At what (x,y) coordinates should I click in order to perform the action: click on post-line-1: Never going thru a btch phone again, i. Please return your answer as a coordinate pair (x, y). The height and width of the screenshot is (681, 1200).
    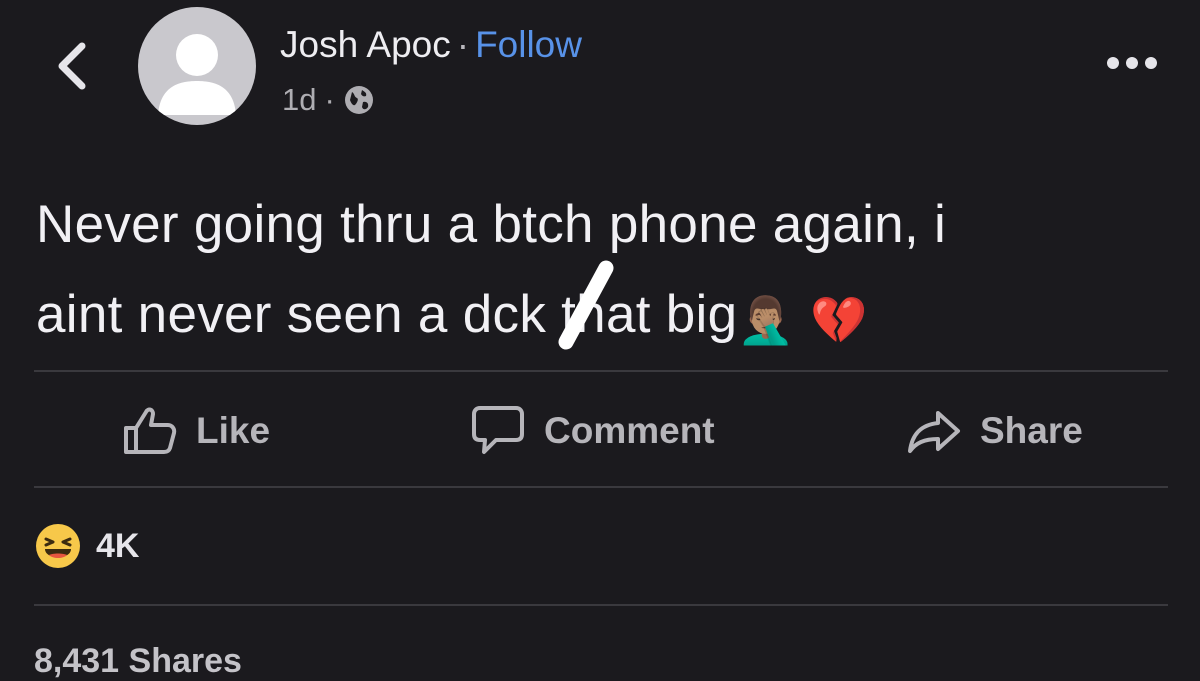
    Looking at the image, I should click on (491, 224).